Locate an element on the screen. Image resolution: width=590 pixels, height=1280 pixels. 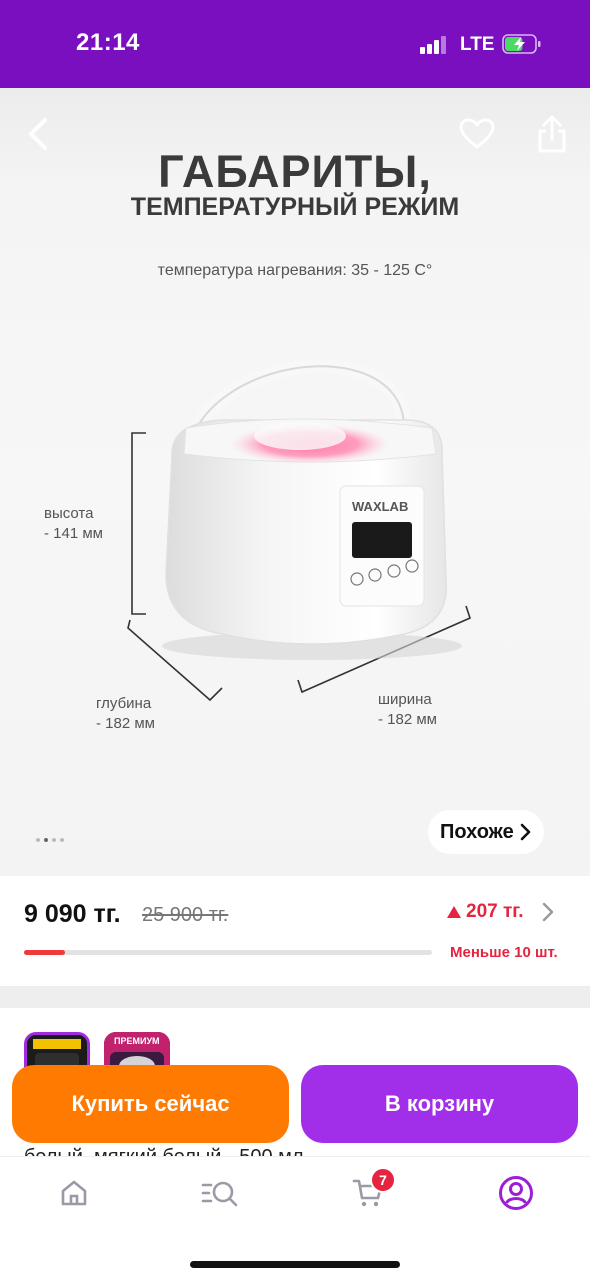
profile-icon is located at coordinates (516, 1193).